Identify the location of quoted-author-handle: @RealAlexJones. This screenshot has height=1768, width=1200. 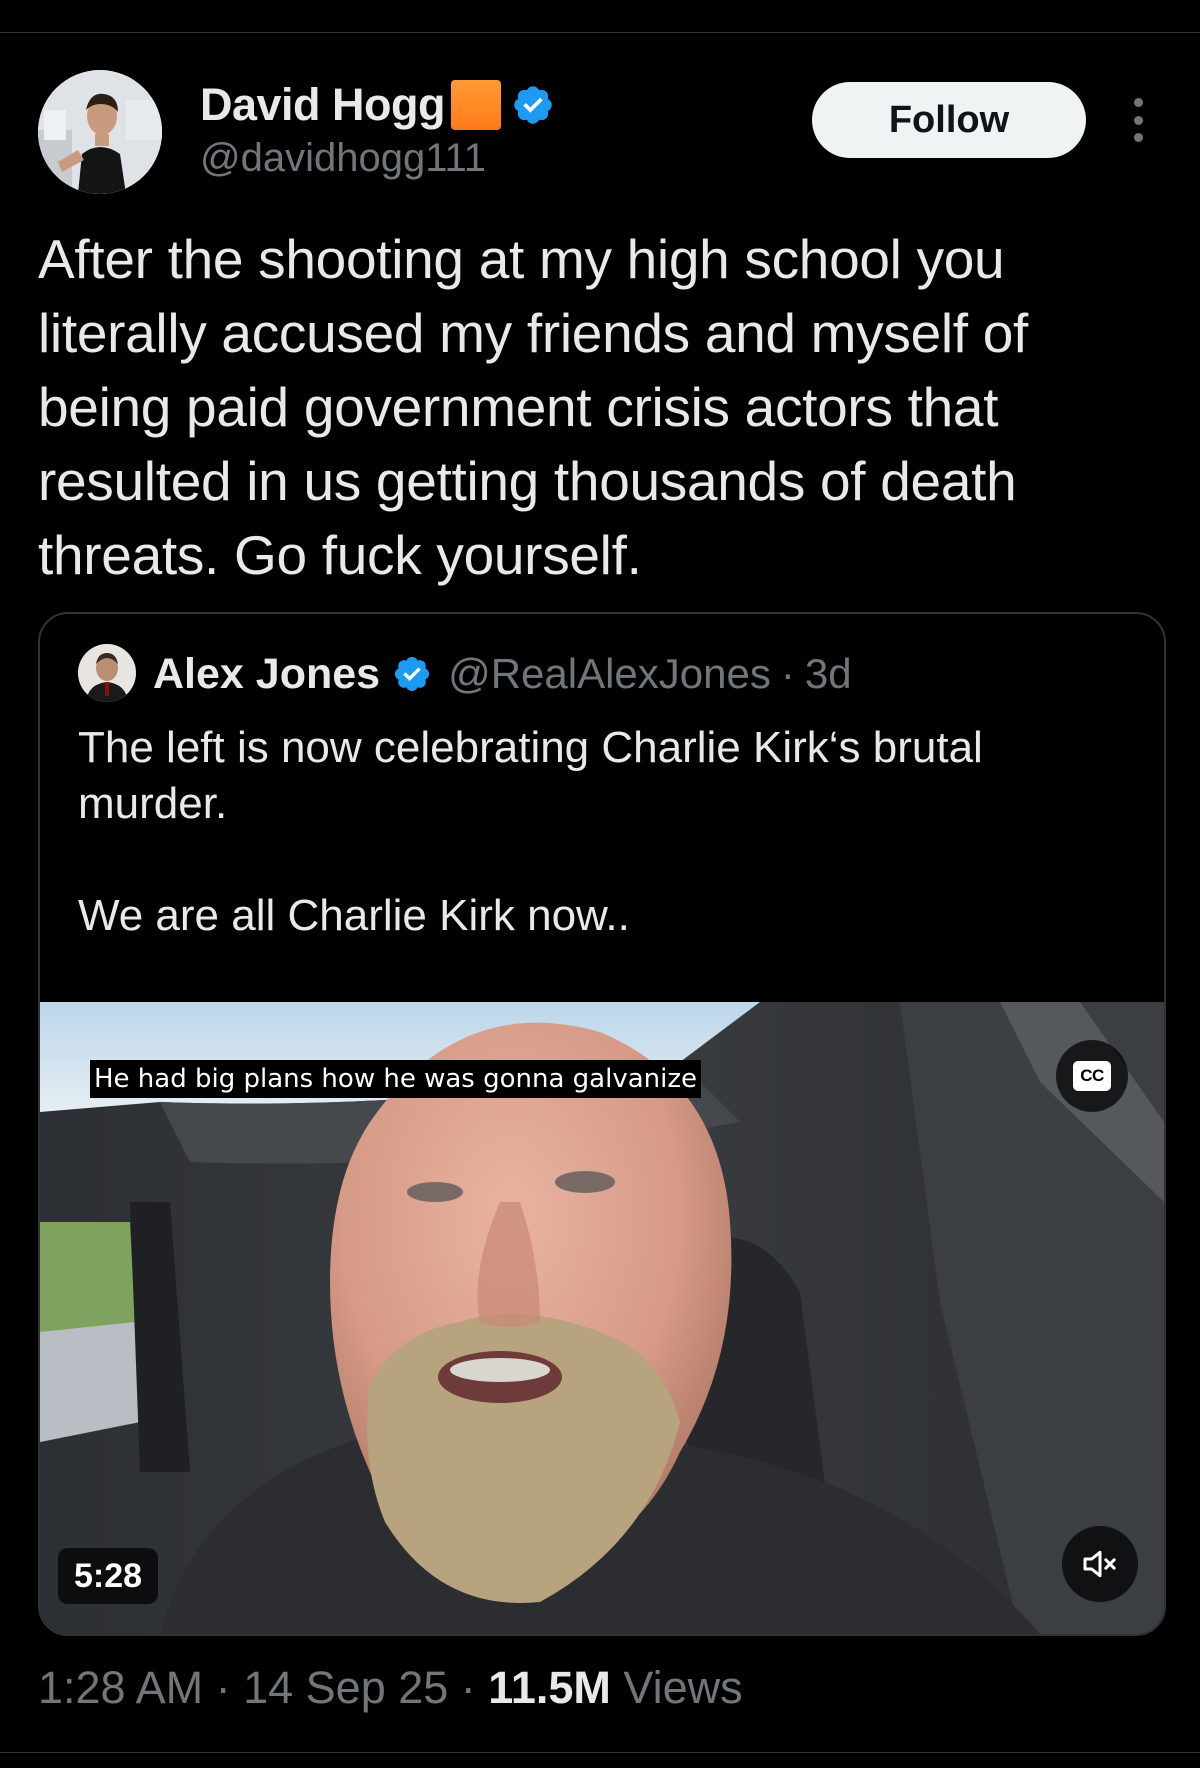
(609, 674).